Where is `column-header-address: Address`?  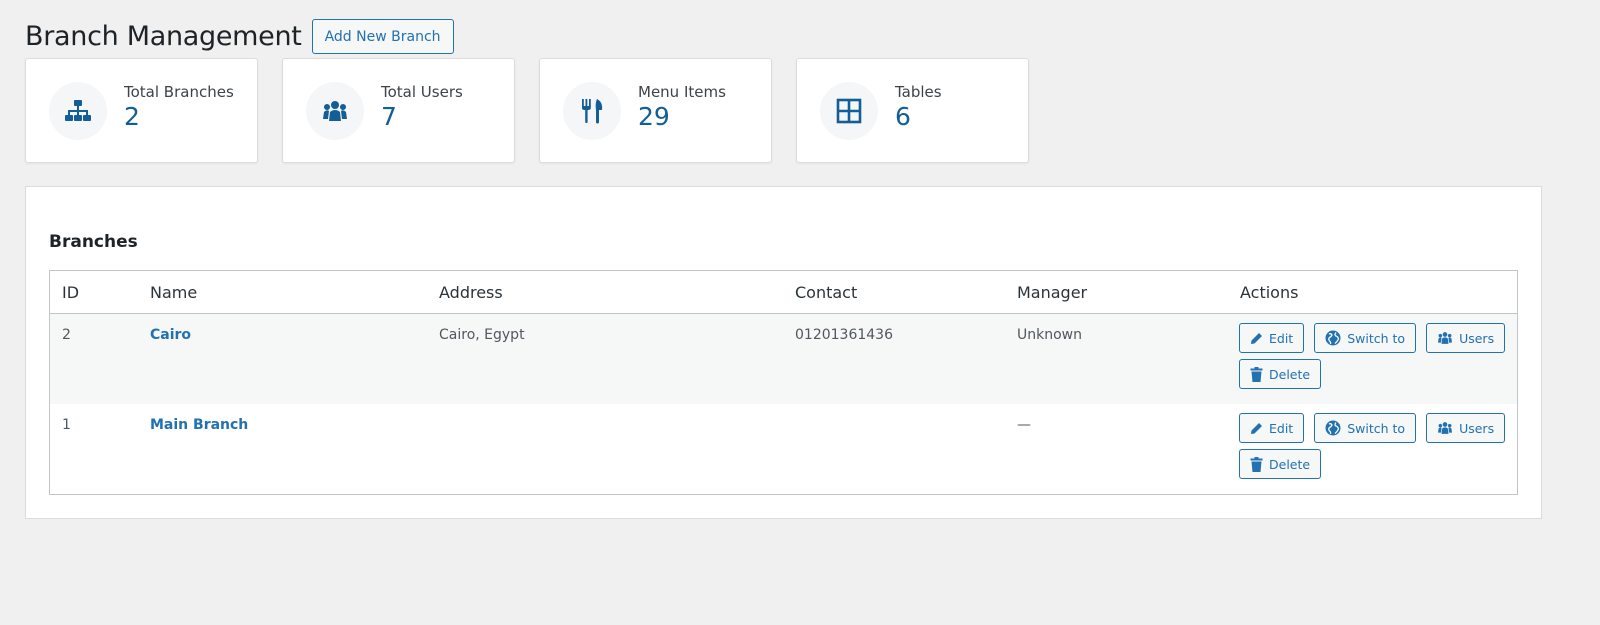
column-header-address: Address is located at coordinates (471, 292).